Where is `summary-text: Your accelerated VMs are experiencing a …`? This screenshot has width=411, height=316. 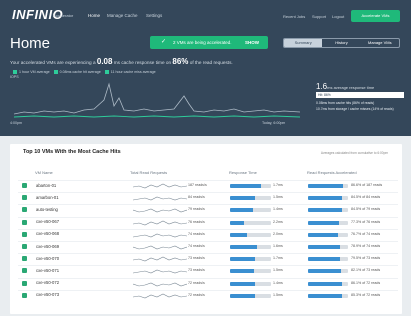 summary-text: Your accelerated VMs are experiencing a … is located at coordinates (121, 61).